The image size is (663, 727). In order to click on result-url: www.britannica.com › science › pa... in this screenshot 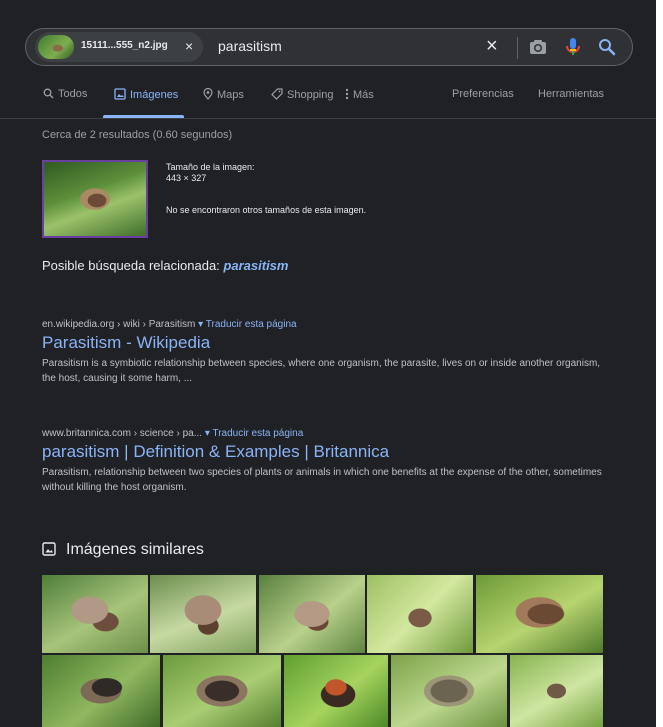, I will do `click(122, 433)`.